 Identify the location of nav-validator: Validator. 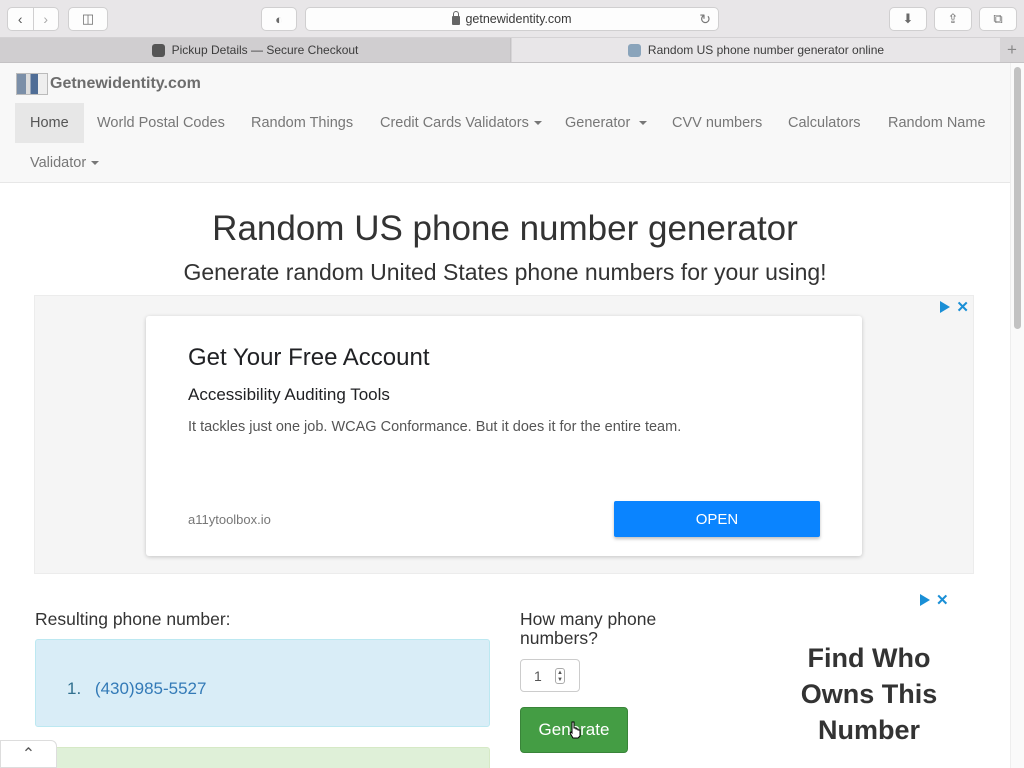
(65, 163).